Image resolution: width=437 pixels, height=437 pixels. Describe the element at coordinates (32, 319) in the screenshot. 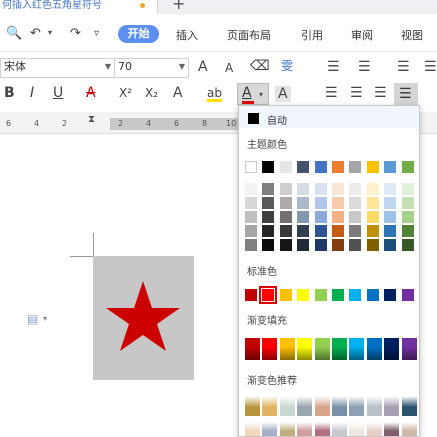

I see `document-icon: ▤` at that location.